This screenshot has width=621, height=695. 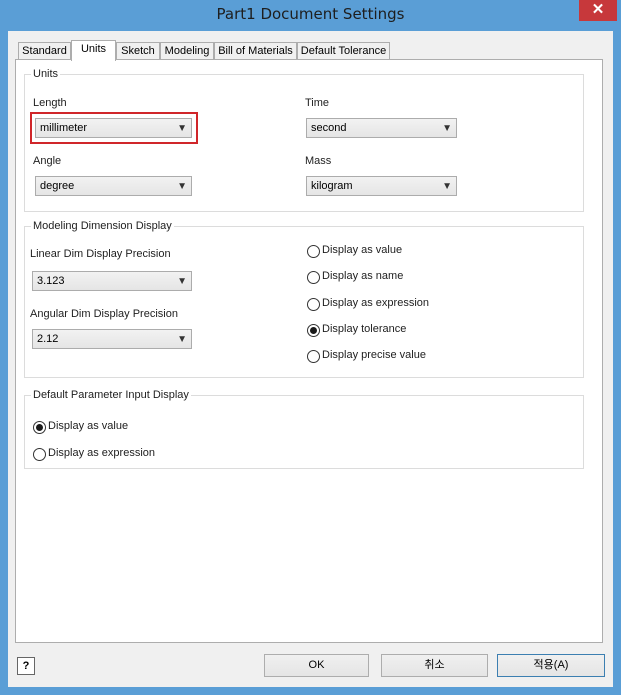 What do you see at coordinates (381, 128) in the screenshot?
I see `time-select: second ▼` at bounding box center [381, 128].